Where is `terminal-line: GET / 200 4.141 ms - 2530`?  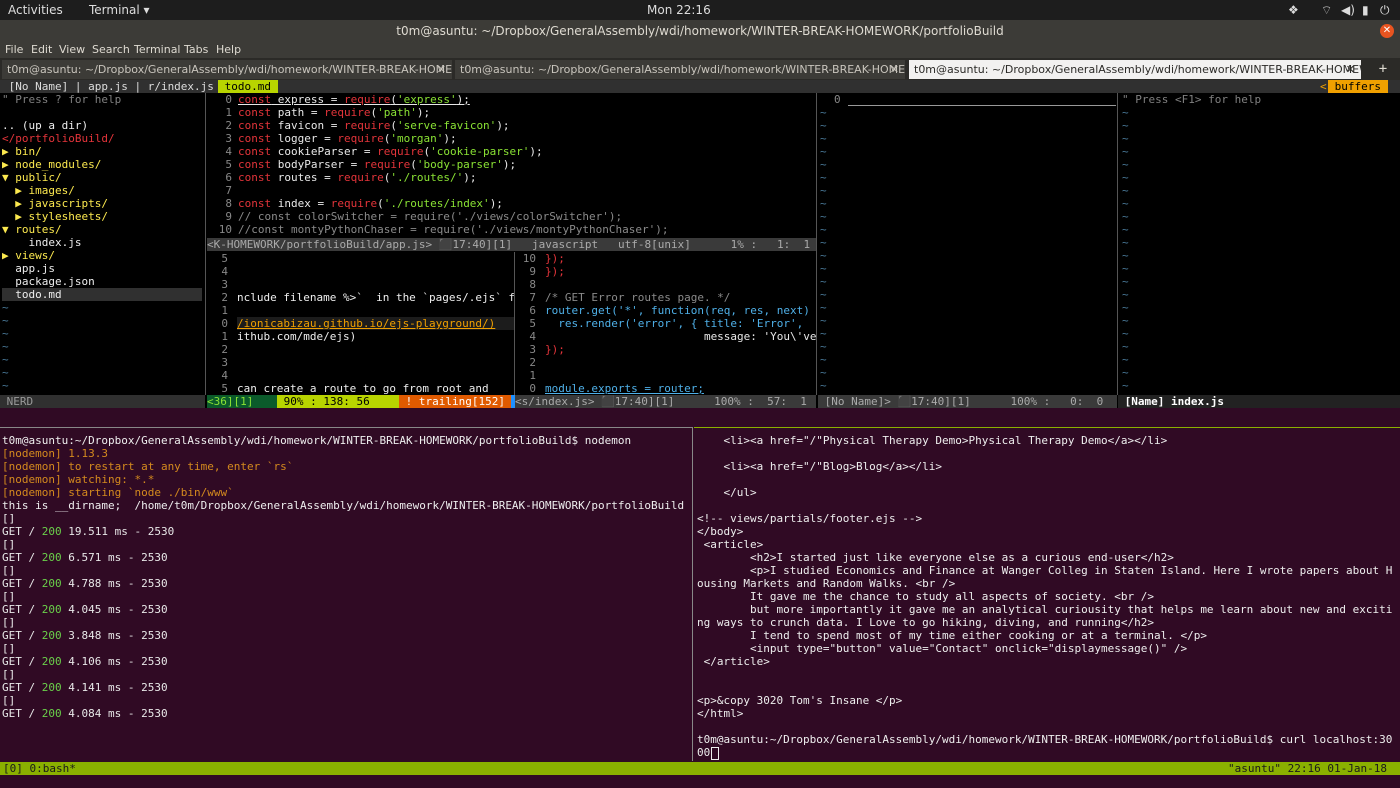
terminal-line: GET / 200 4.141 ms - 2530 is located at coordinates (85, 687).